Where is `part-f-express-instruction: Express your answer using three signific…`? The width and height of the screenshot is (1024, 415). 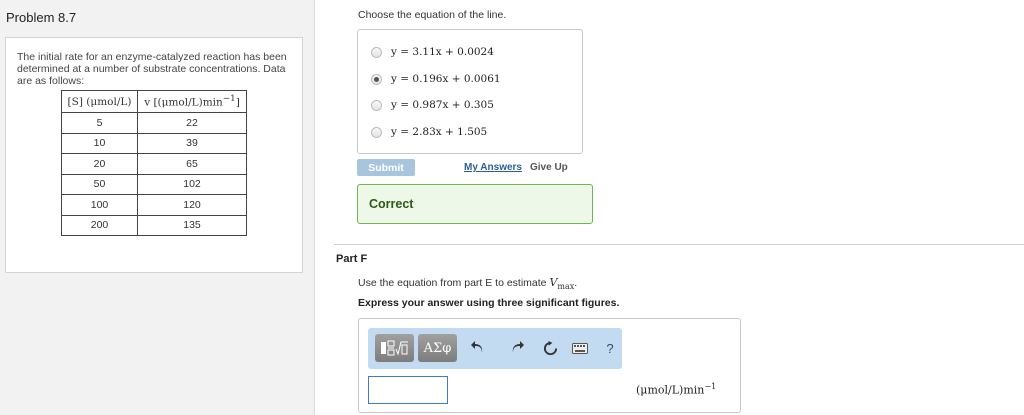 part-f-express-instruction: Express your answer using three signific… is located at coordinates (489, 303).